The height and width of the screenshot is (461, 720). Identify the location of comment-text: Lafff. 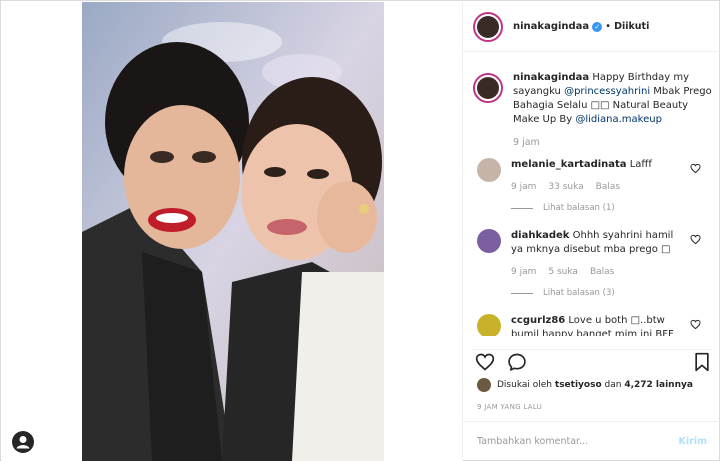
(639, 164).